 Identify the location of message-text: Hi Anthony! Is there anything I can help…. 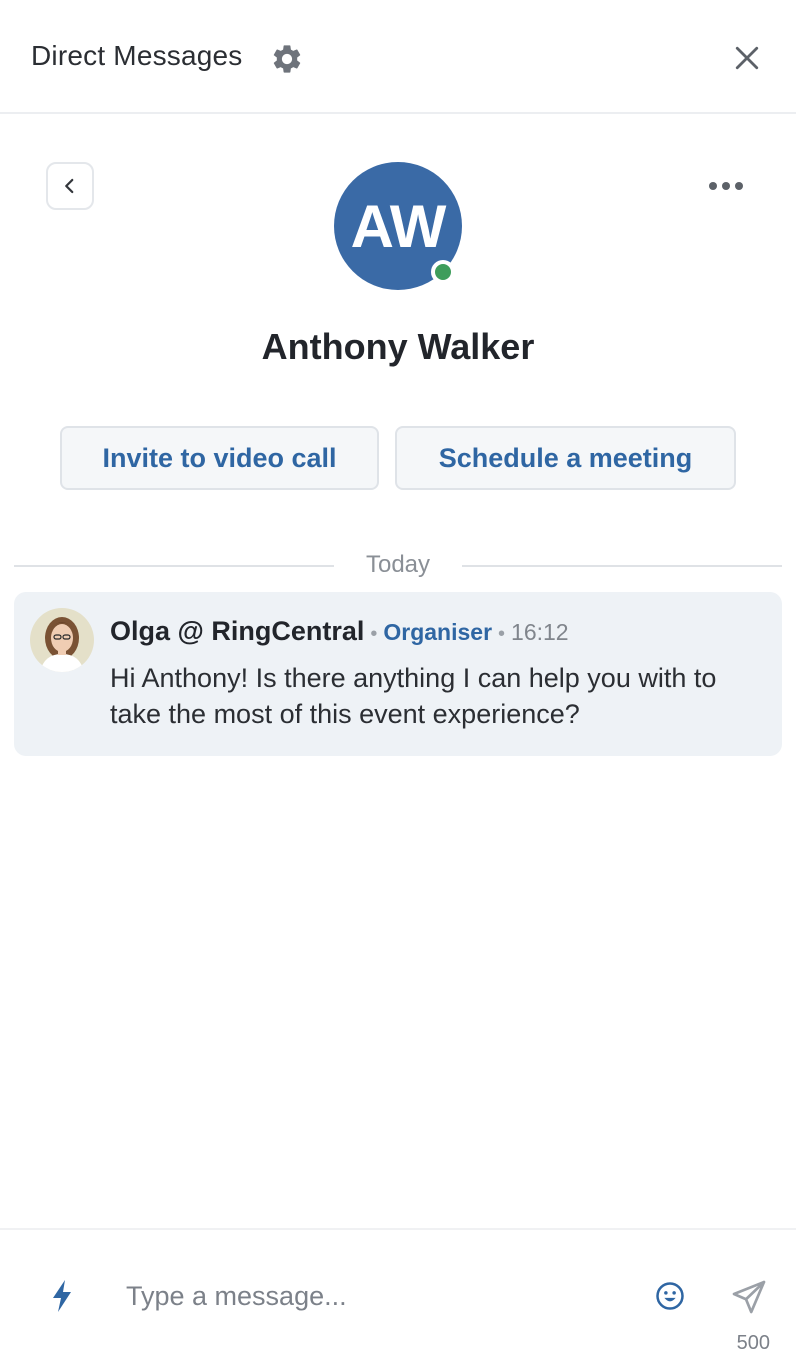
(413, 696).